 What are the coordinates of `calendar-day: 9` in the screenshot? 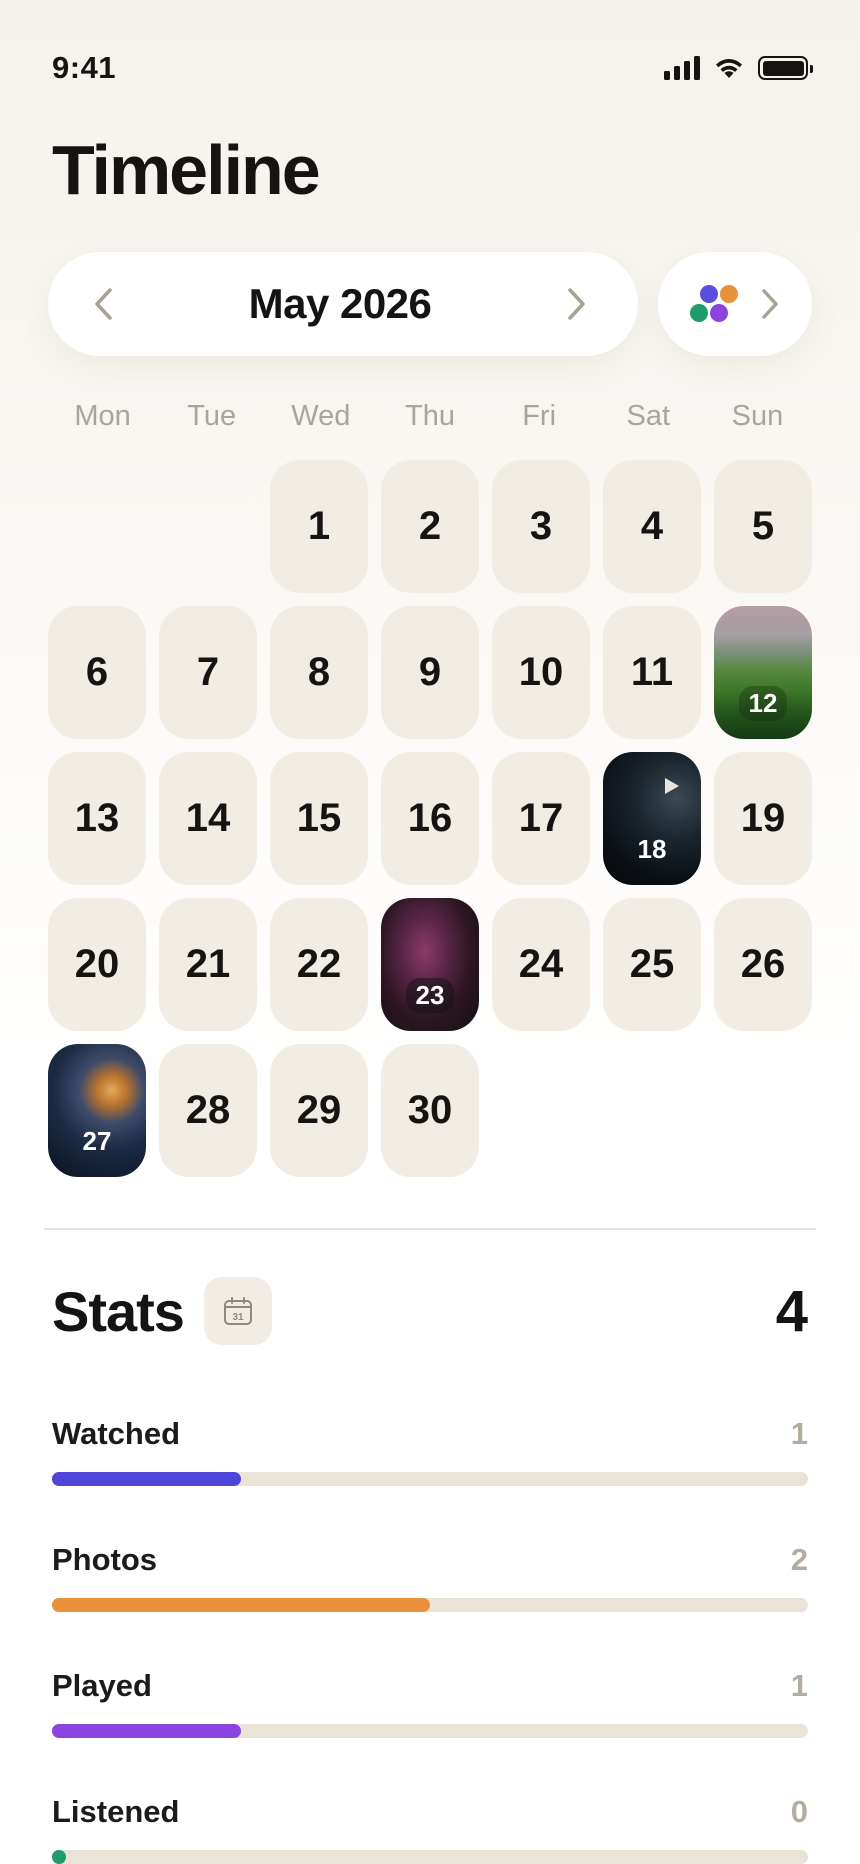 It's located at (430, 672).